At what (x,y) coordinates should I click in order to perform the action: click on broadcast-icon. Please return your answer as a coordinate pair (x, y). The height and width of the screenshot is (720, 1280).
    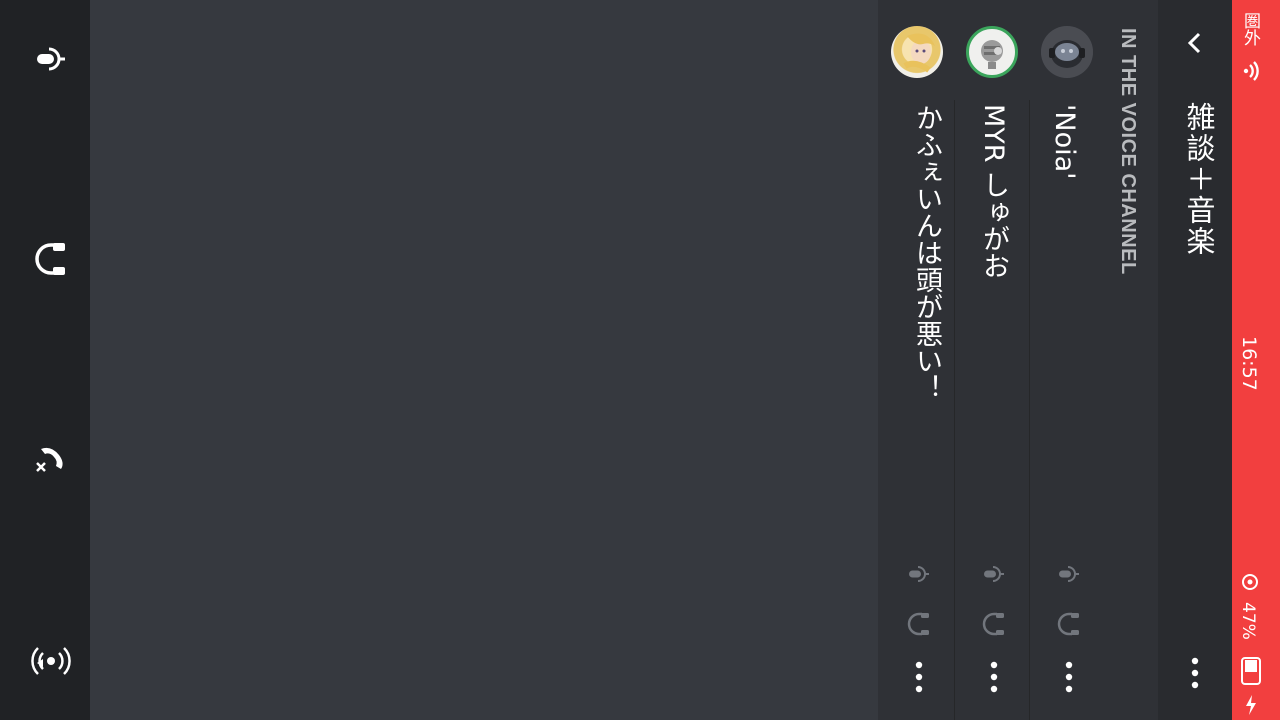
    Looking at the image, I should click on (51, 661).